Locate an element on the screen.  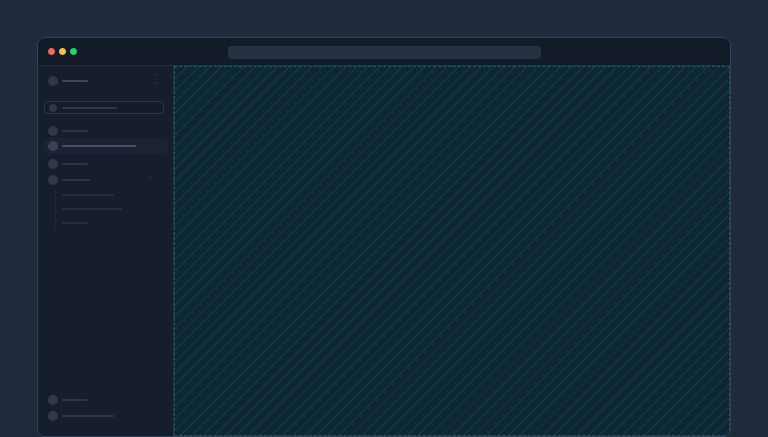
workspace-switcher is located at coordinates (68, 81).